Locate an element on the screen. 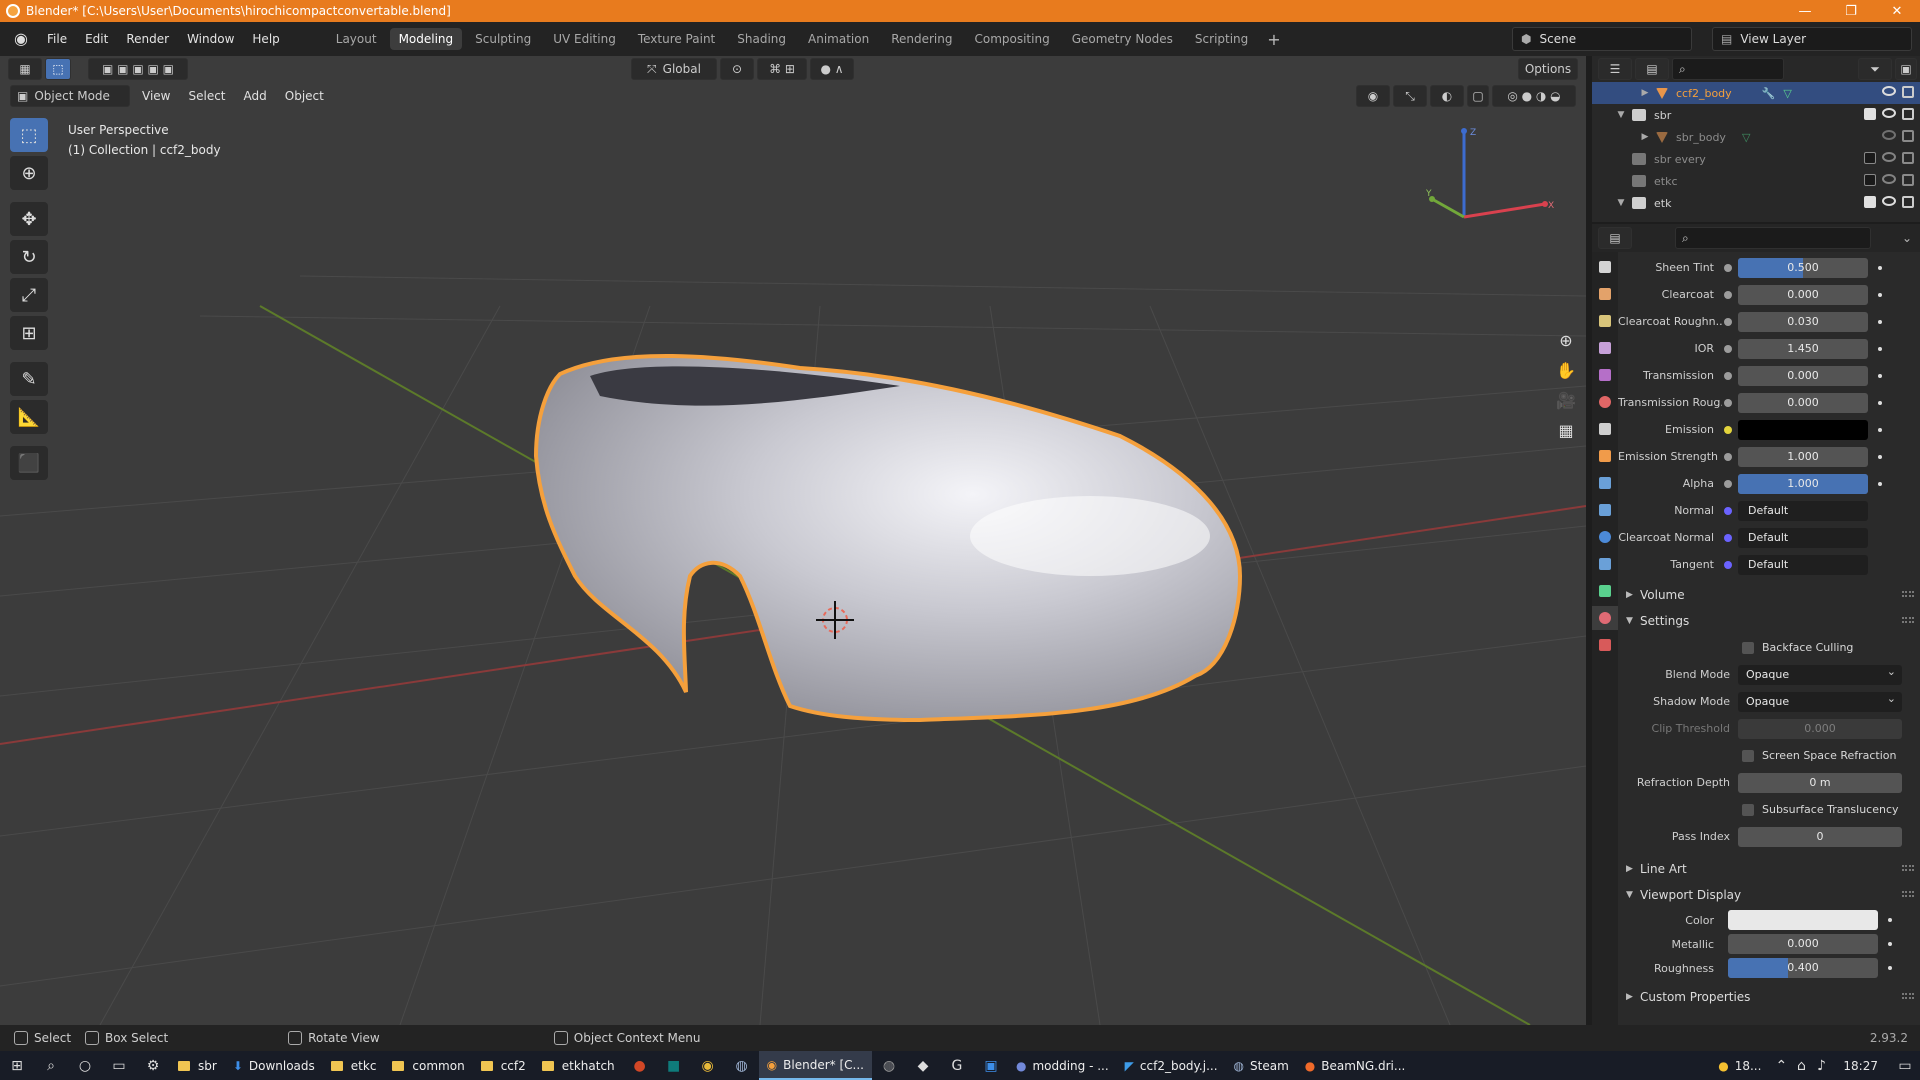  close-button: ✕ is located at coordinates (1897, 11).